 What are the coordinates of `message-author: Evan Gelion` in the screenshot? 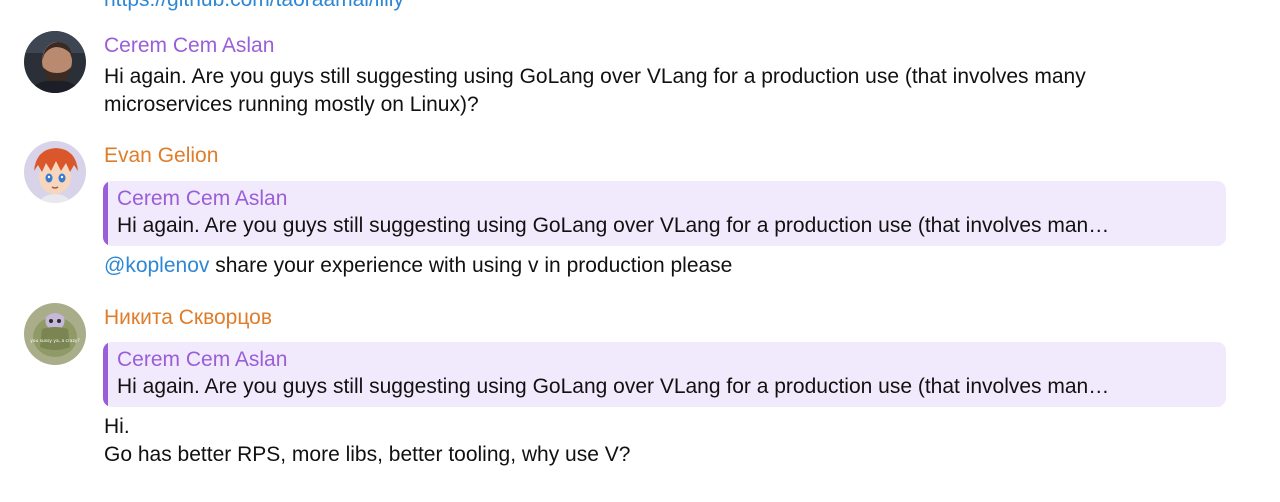 It's located at (161, 156).